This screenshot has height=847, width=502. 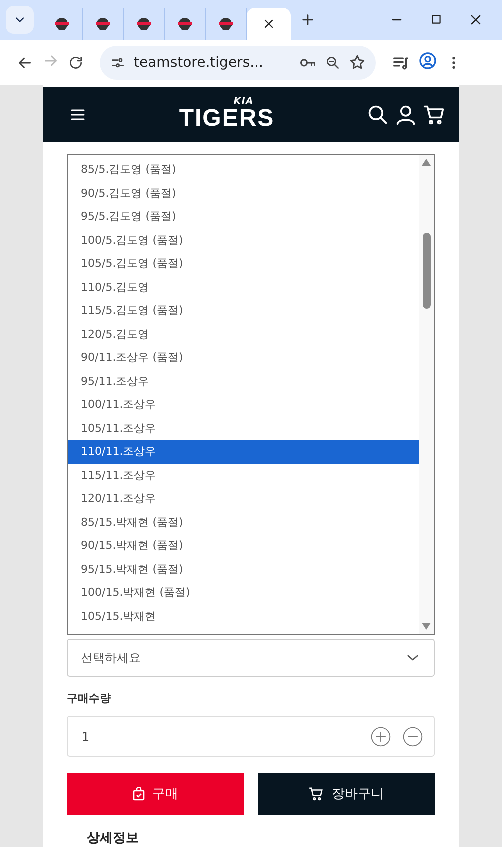 What do you see at coordinates (89, 698) in the screenshot?
I see `quantity-label: 구매수량` at bounding box center [89, 698].